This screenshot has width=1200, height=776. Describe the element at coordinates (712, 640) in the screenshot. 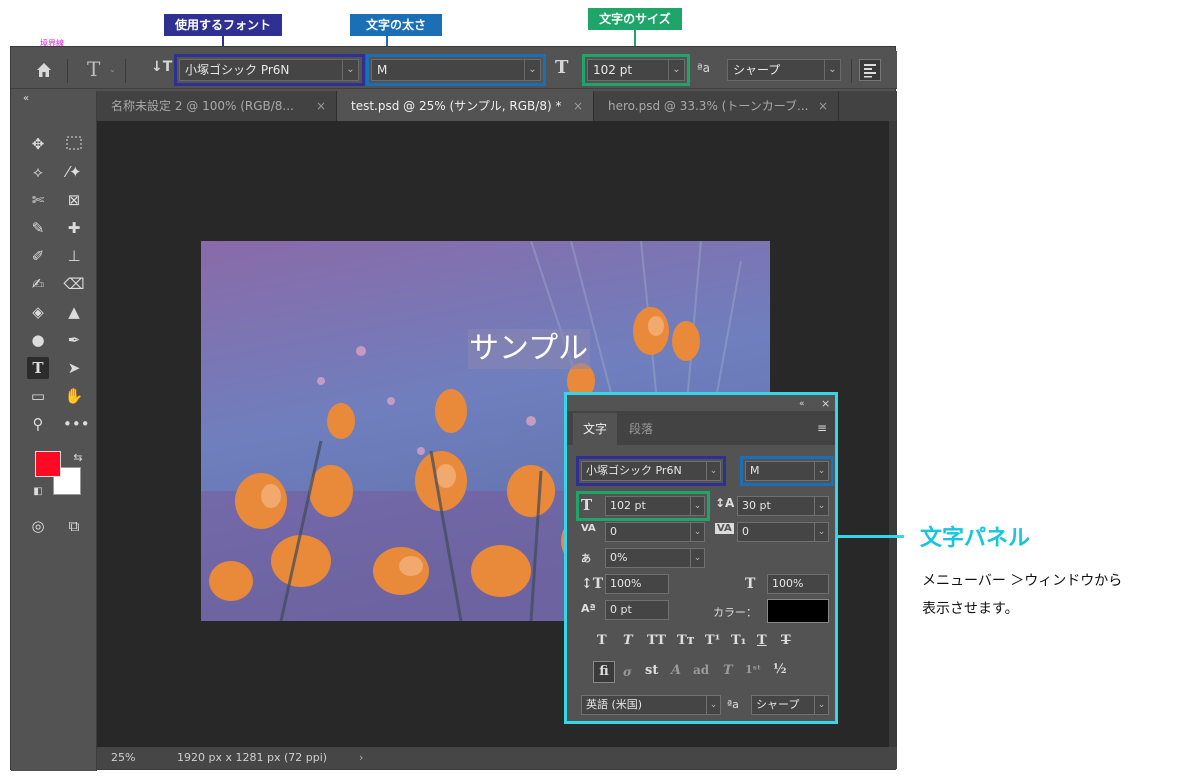

I see `superscript-icon: T¹` at that location.